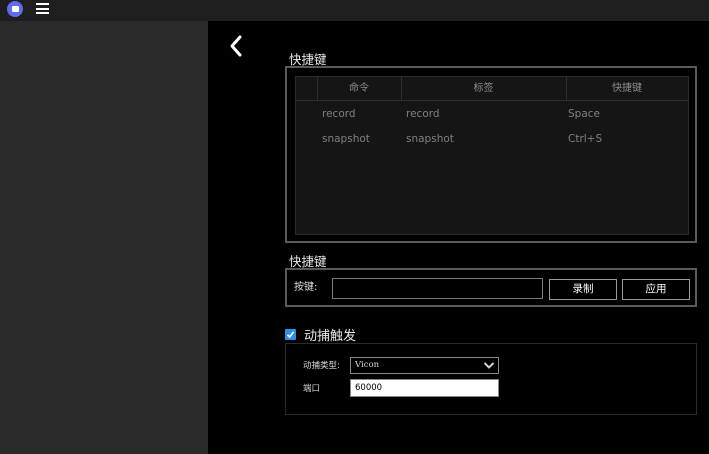 The height and width of the screenshot is (454, 709). Describe the element at coordinates (430, 139) in the screenshot. I see `cell-label: snapshot` at that location.